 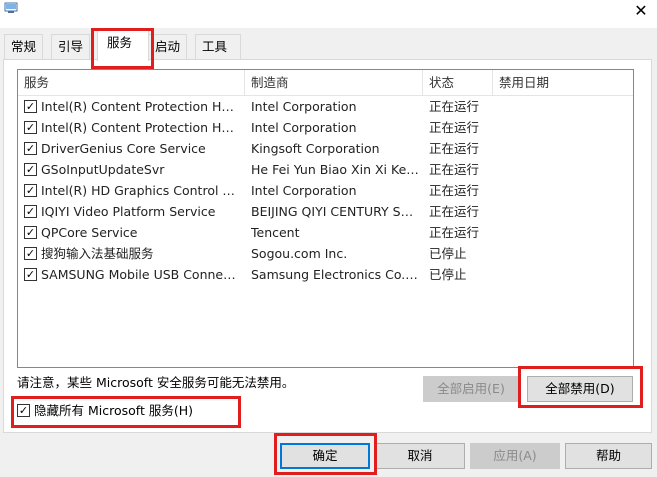 What do you see at coordinates (97, 253) in the screenshot?
I see `service-name: 搜狗输入法基础服务` at bounding box center [97, 253].